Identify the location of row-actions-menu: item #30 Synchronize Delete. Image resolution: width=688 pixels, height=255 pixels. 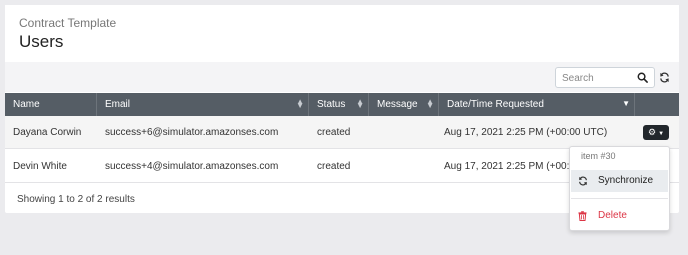
(619, 188).